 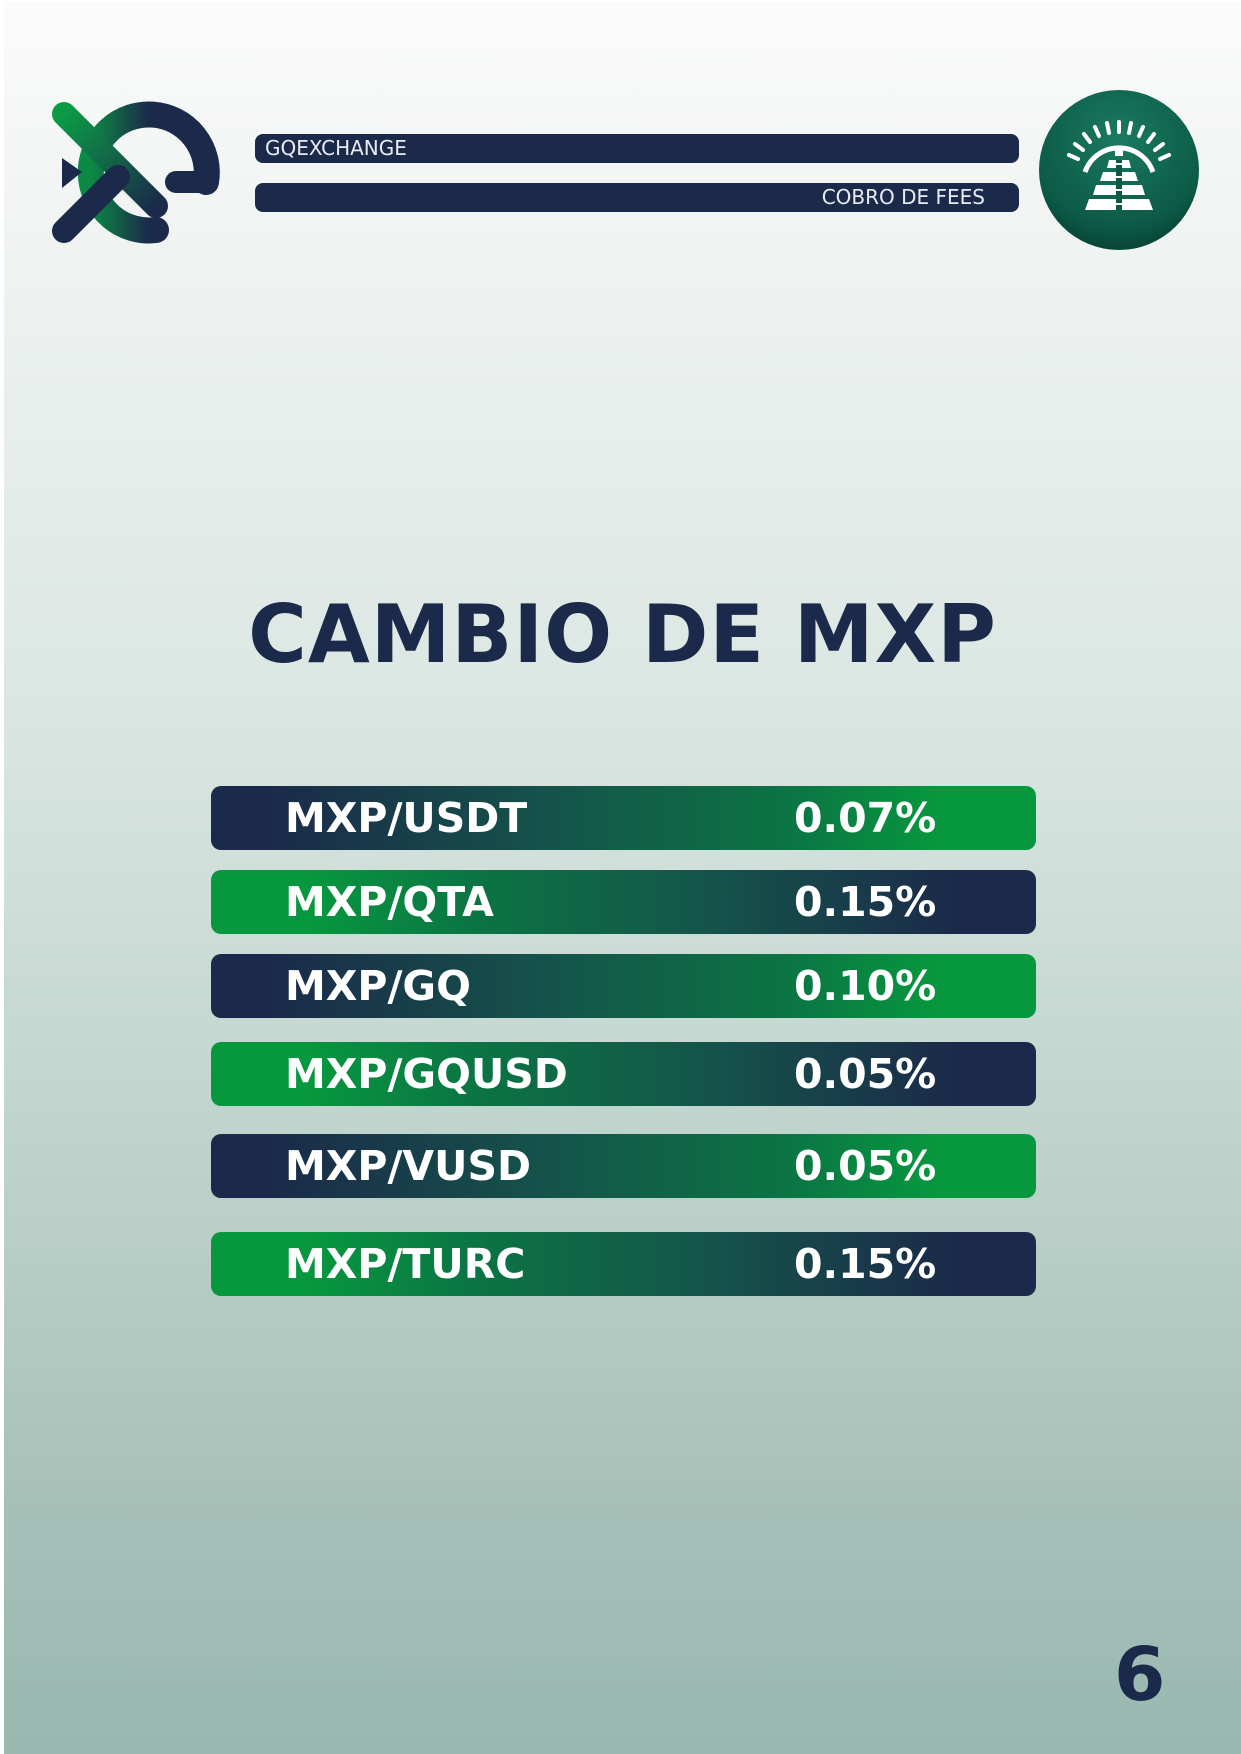 I want to click on fee-pair: MXP/GQ, so click(x=378, y=986).